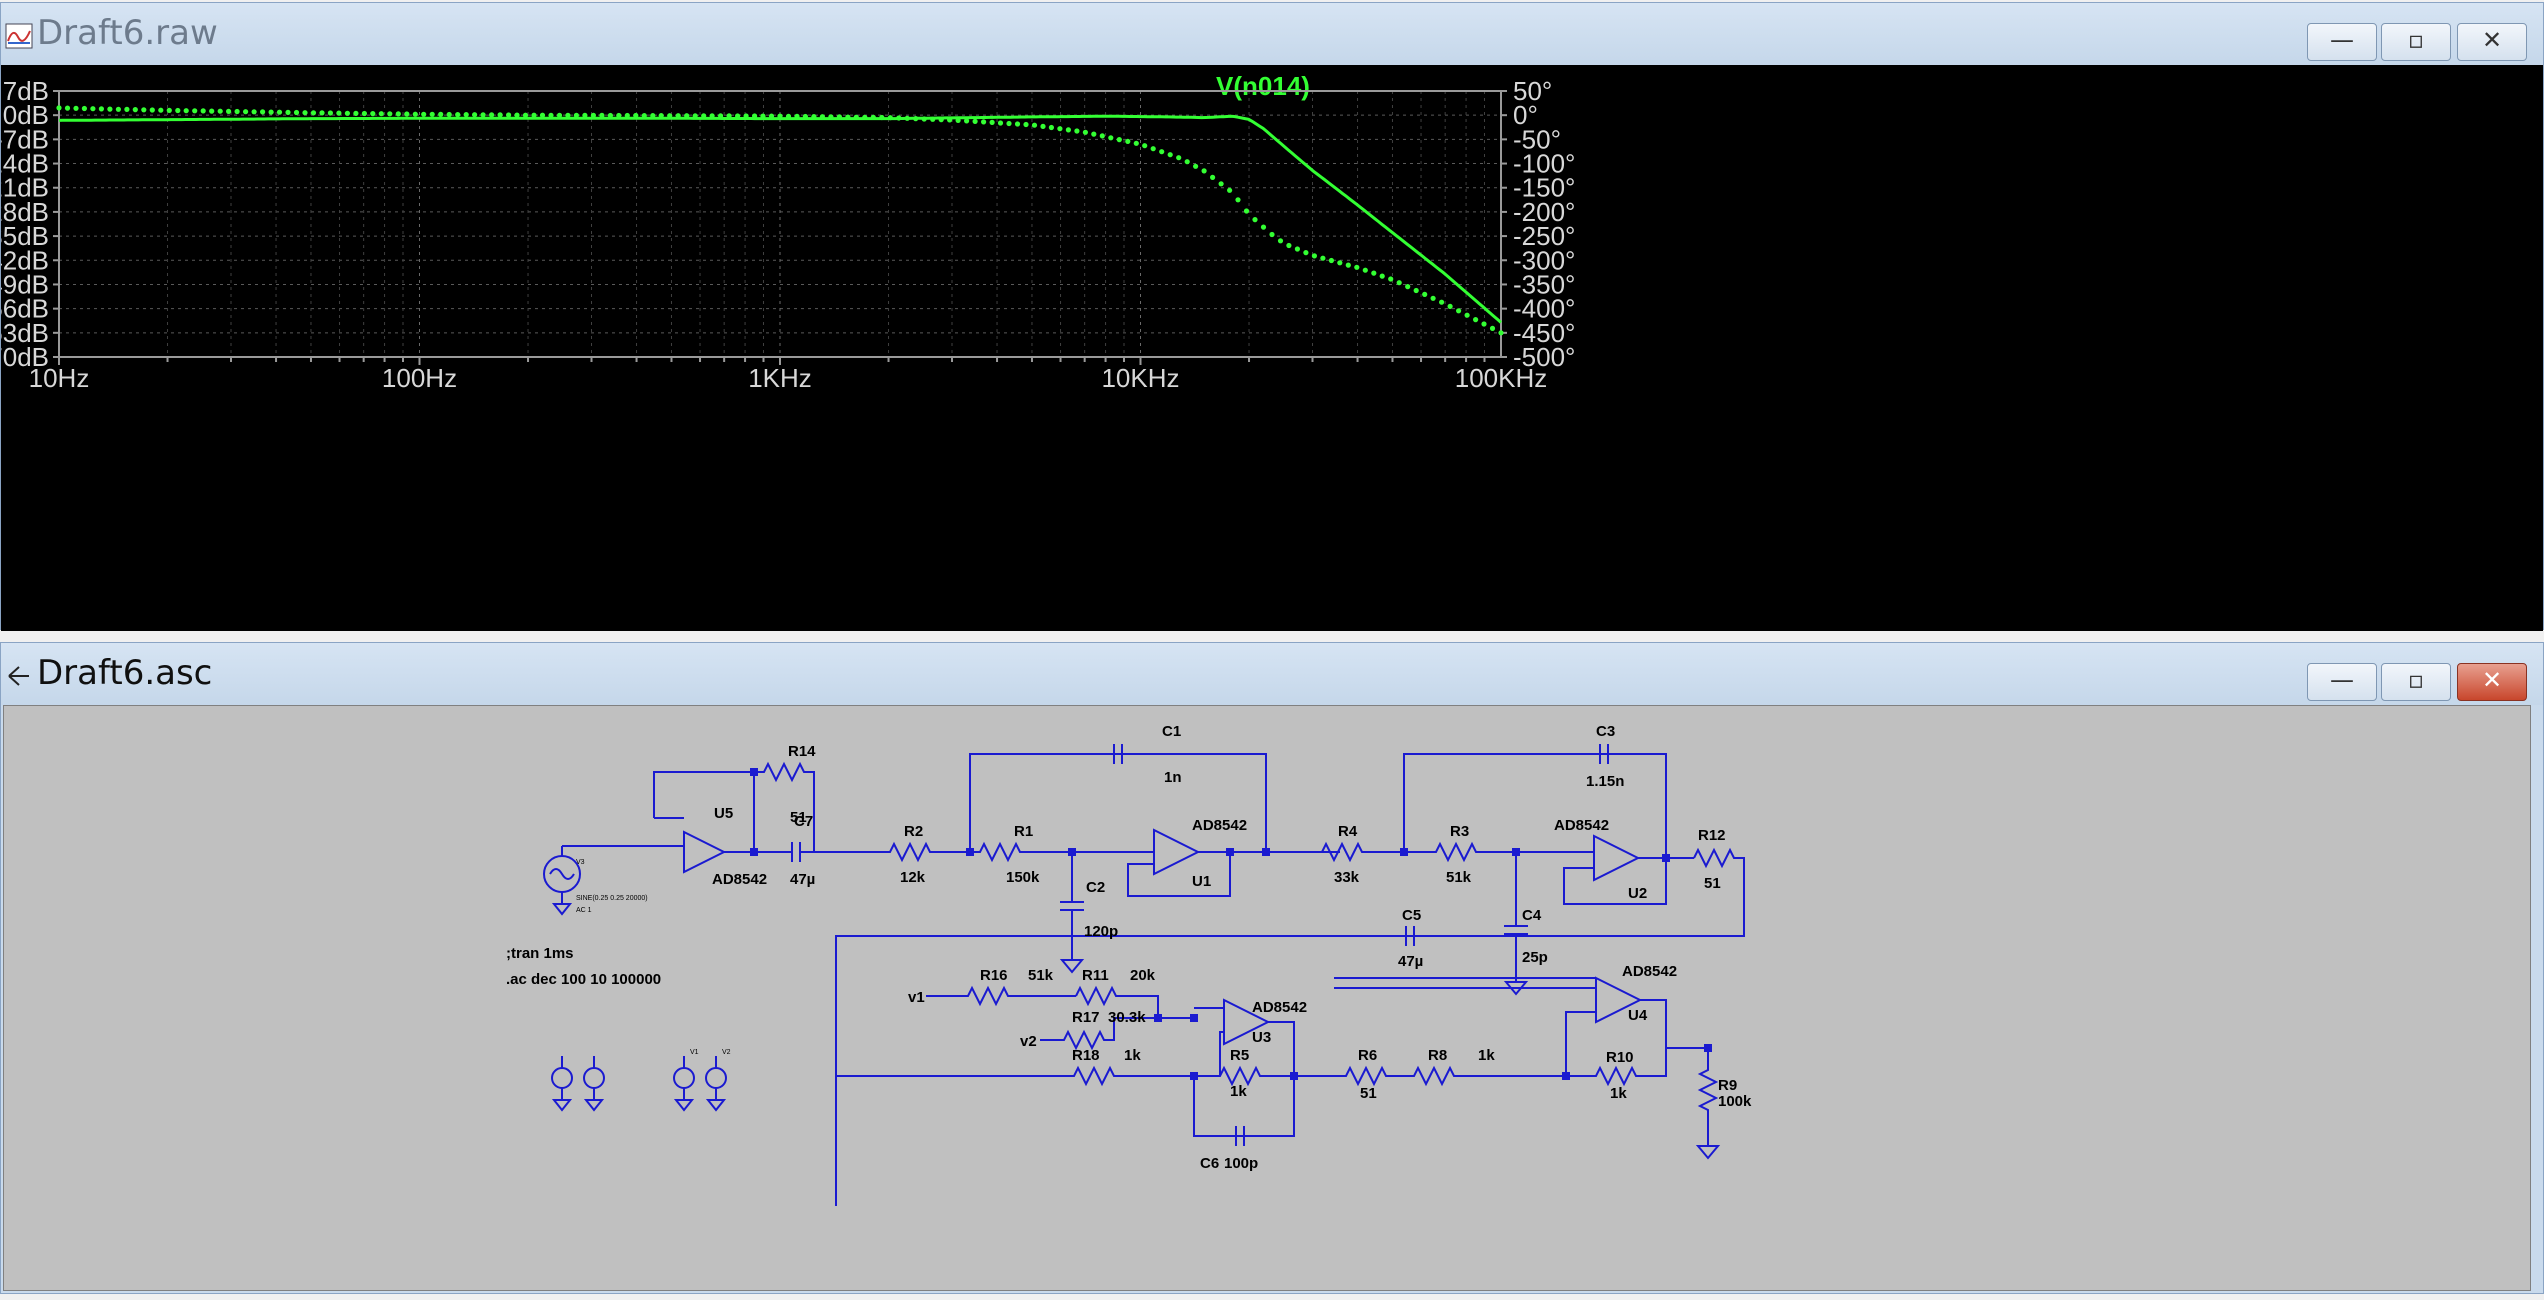 This screenshot has height=1300, width=2544. What do you see at coordinates (419, 378) in the screenshot?
I see `x-tick-label: 100Hz` at bounding box center [419, 378].